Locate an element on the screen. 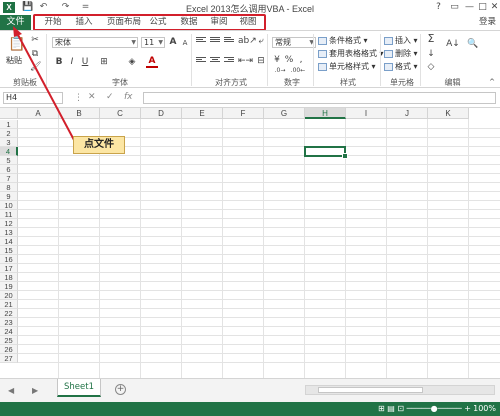 The width and height of the screenshot is (500, 416). annotation-arrow is located at coordinates (44, 83).